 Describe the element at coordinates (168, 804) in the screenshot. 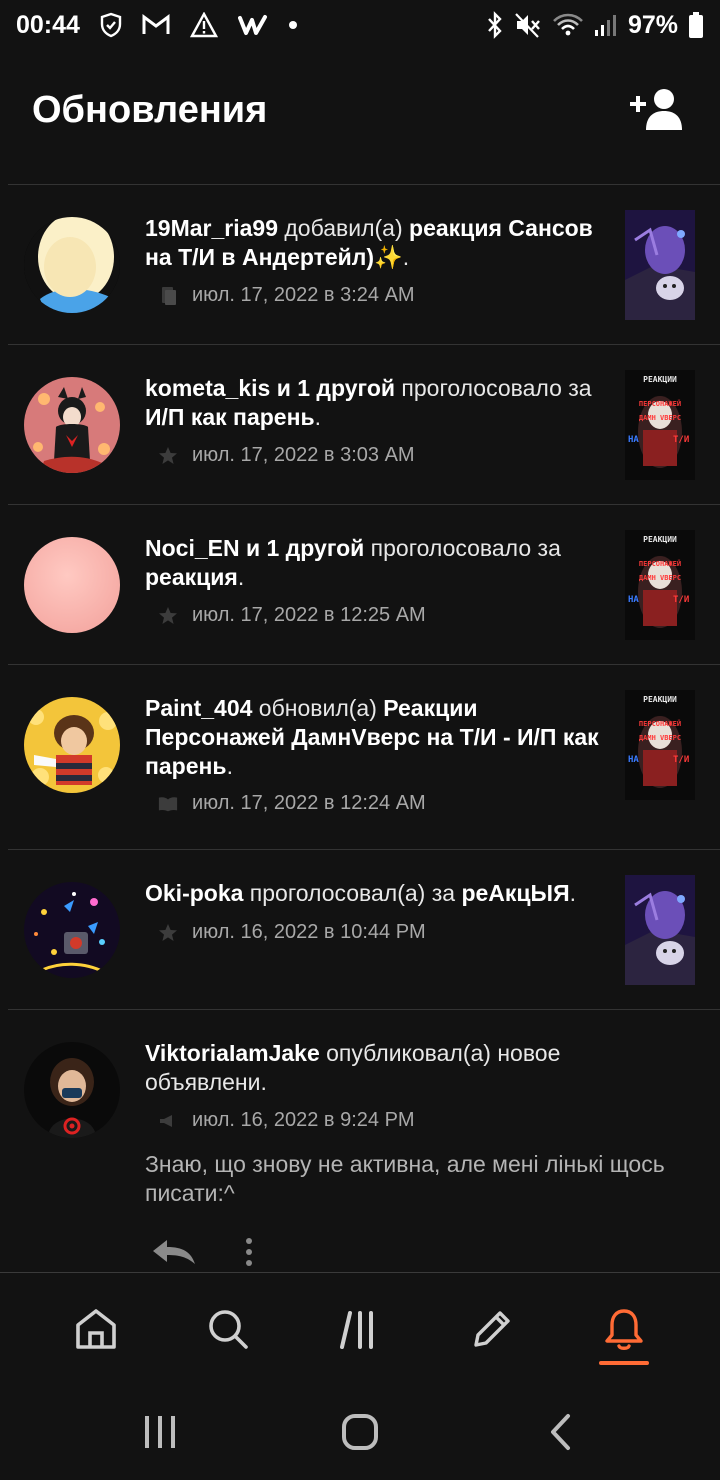

I see `book-icon` at that location.